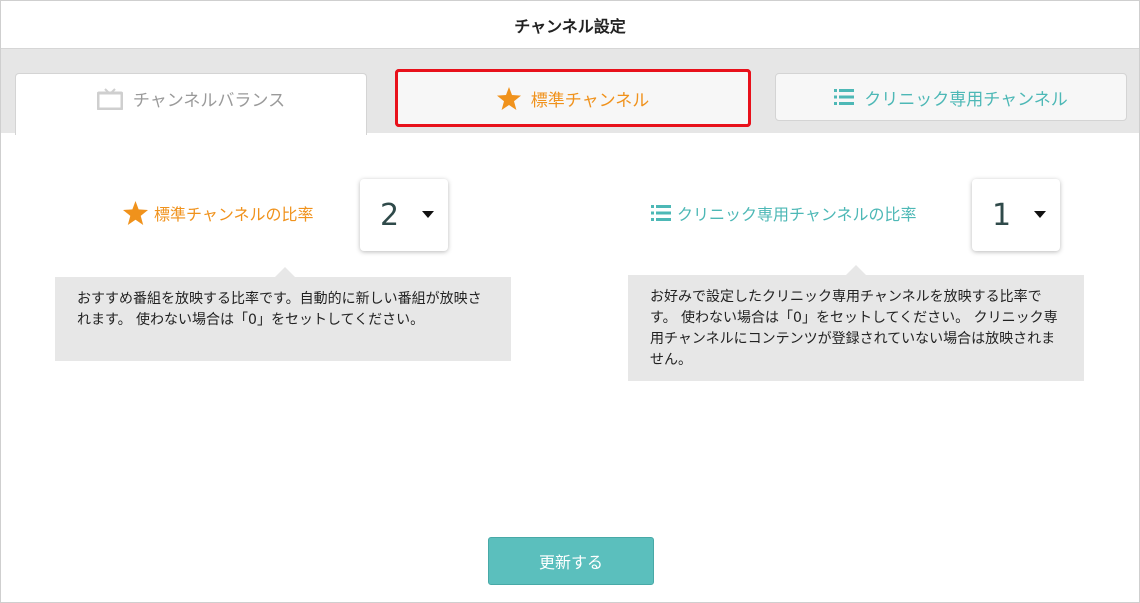 This screenshot has height=603, width=1140. I want to click on tab-clinic-channel: クリニック専用チャンネル, so click(951, 97).